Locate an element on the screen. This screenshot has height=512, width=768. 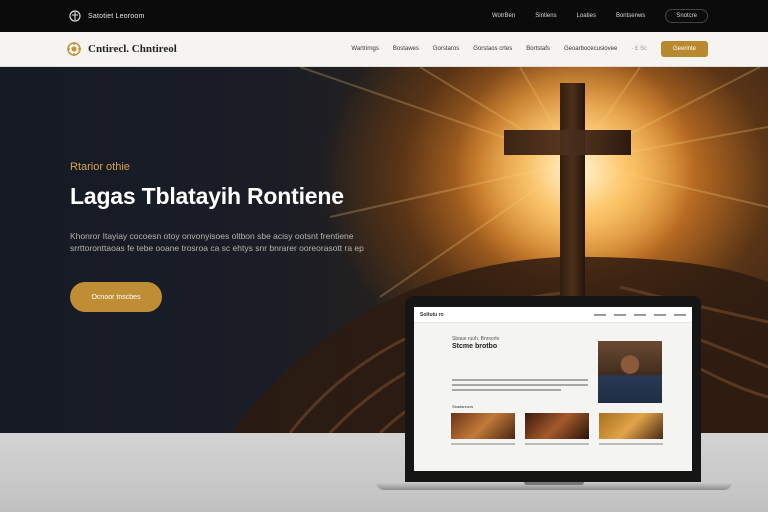
hero-title: Lagas Tblatayih Rontiene is located at coordinates (207, 196).